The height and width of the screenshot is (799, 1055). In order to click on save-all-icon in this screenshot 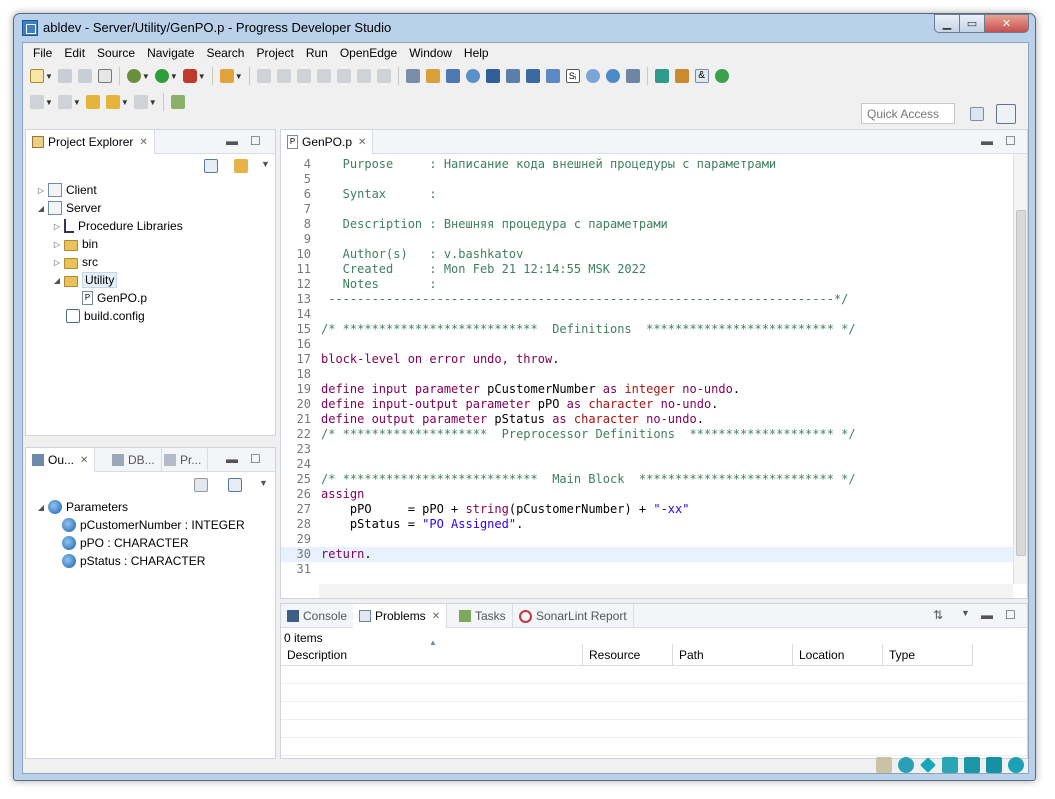, I will do `click(84, 76)`.